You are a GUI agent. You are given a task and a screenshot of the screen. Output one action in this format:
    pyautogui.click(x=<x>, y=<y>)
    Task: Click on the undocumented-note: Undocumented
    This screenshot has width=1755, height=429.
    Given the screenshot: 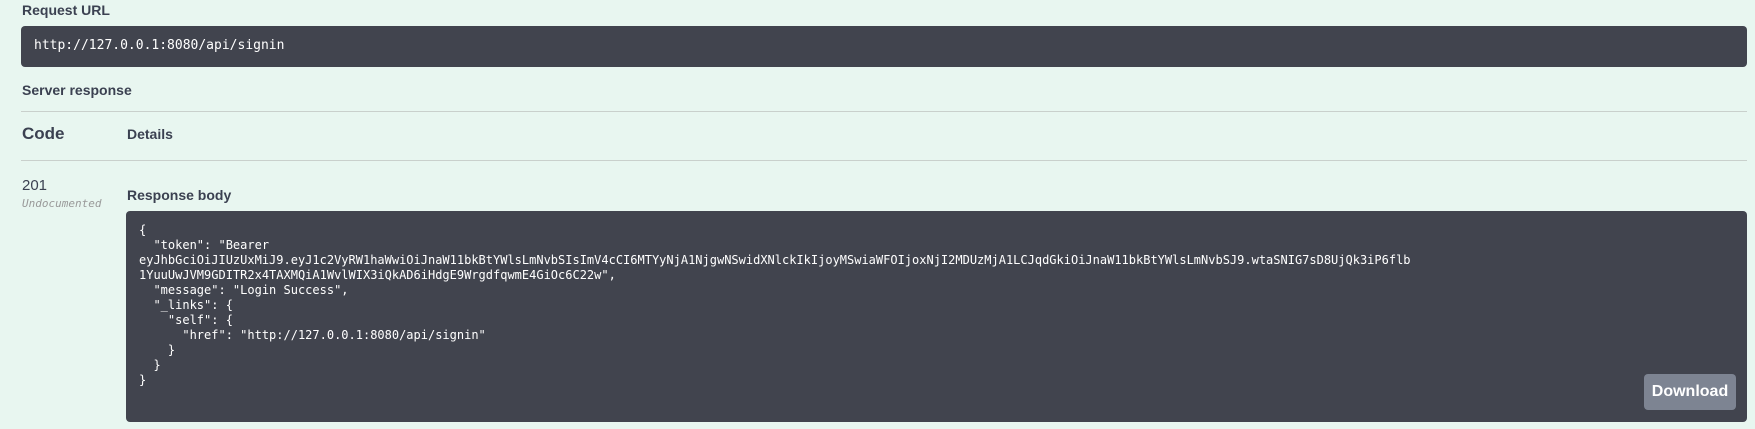 What is the action you would take?
    pyautogui.click(x=62, y=203)
    